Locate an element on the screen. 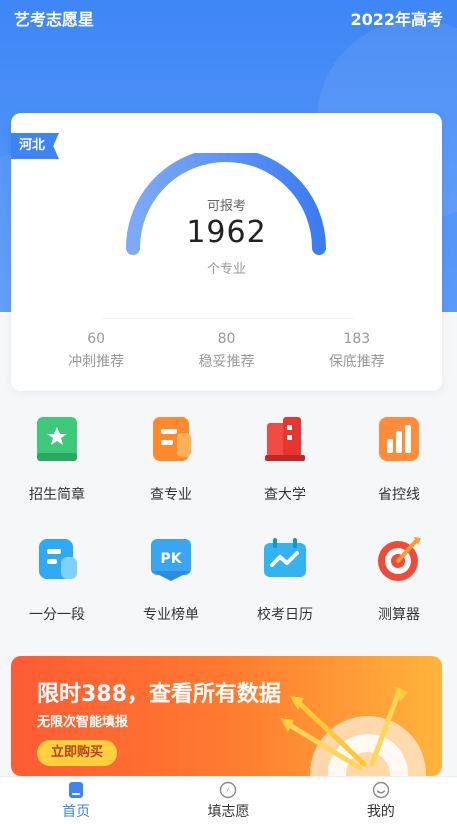  stat-label: 稳妥推荐 is located at coordinates (226, 362).